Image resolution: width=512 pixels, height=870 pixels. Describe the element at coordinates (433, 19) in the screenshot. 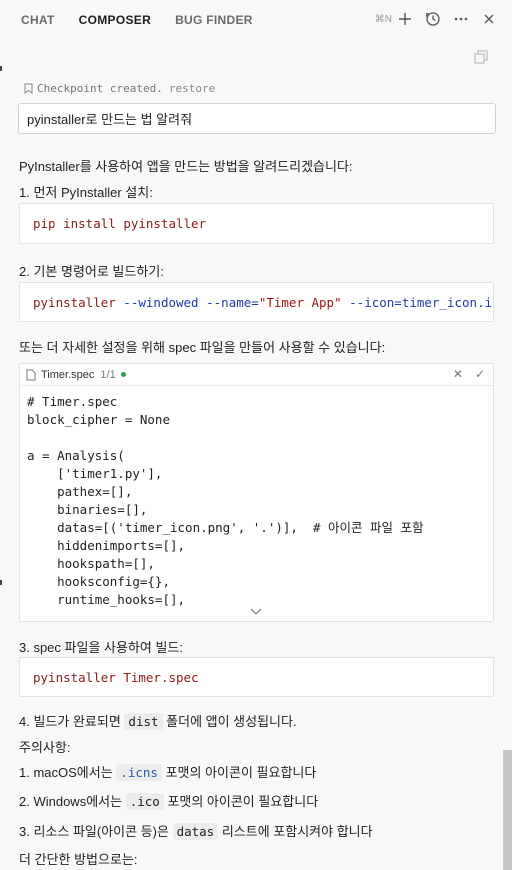

I see `history-icon` at that location.